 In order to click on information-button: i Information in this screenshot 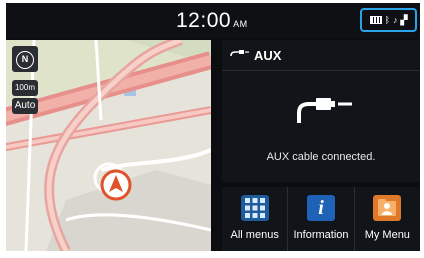, I will do `click(320, 219)`.